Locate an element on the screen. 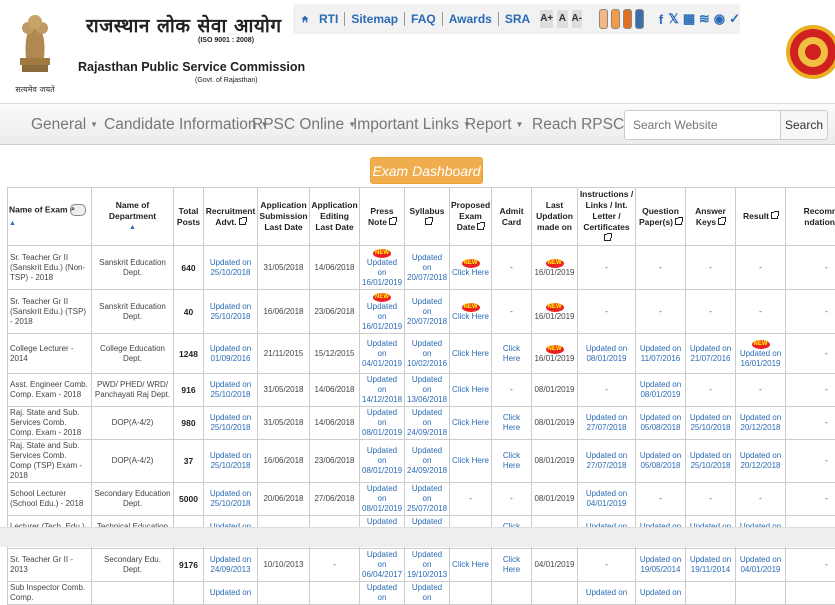 The height and width of the screenshot is (605, 835). column-search-icon: ⌕ is located at coordinates (78, 210).